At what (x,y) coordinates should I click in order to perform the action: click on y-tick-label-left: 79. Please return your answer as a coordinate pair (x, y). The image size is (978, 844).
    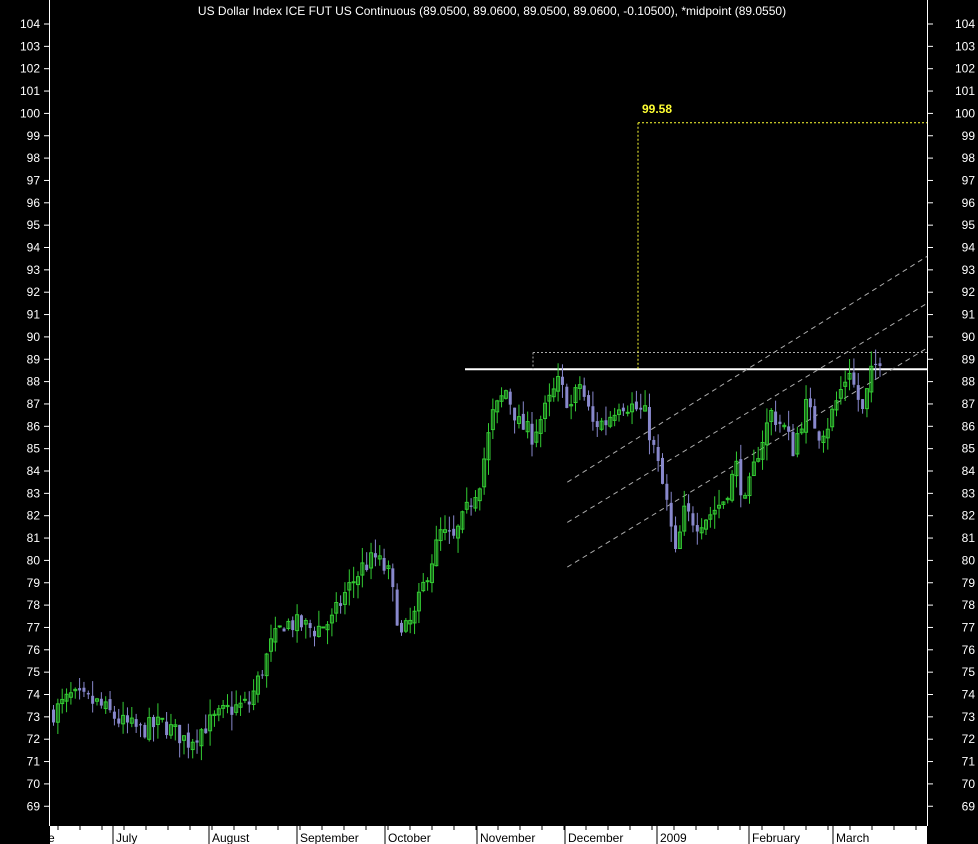
    Looking at the image, I should click on (34, 583).